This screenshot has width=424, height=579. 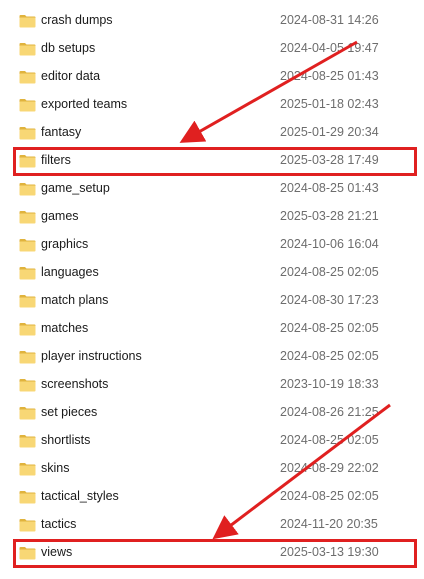 I want to click on folder-name: tactics, so click(x=59, y=524).